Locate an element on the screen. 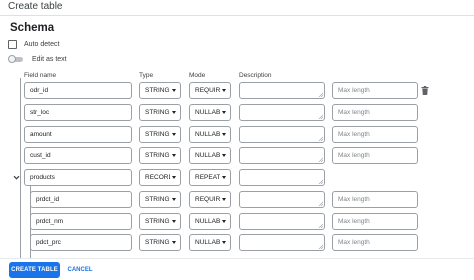  cancel-button: CANCEL is located at coordinates (80, 270).